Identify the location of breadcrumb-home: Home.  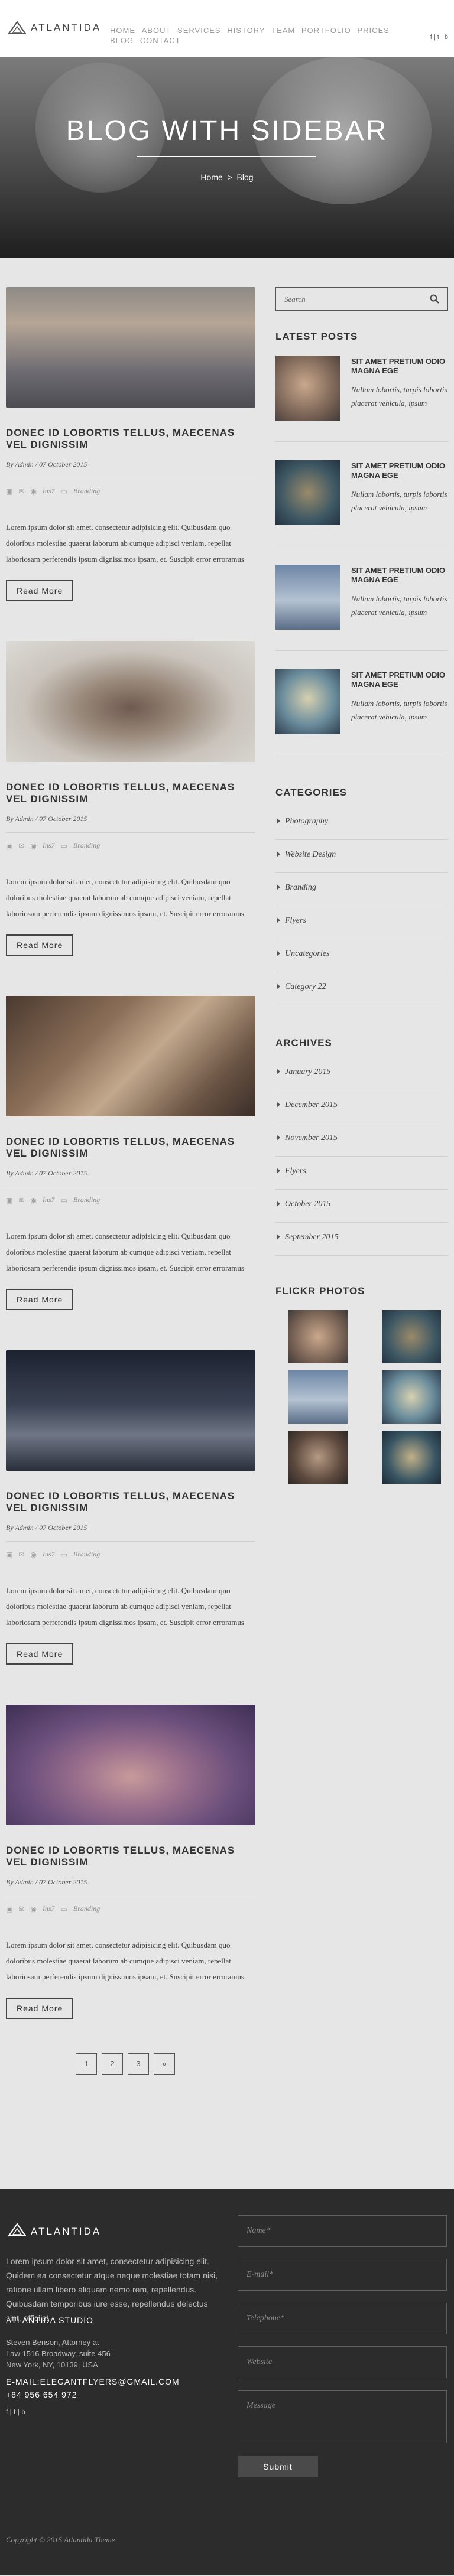
(211, 177).